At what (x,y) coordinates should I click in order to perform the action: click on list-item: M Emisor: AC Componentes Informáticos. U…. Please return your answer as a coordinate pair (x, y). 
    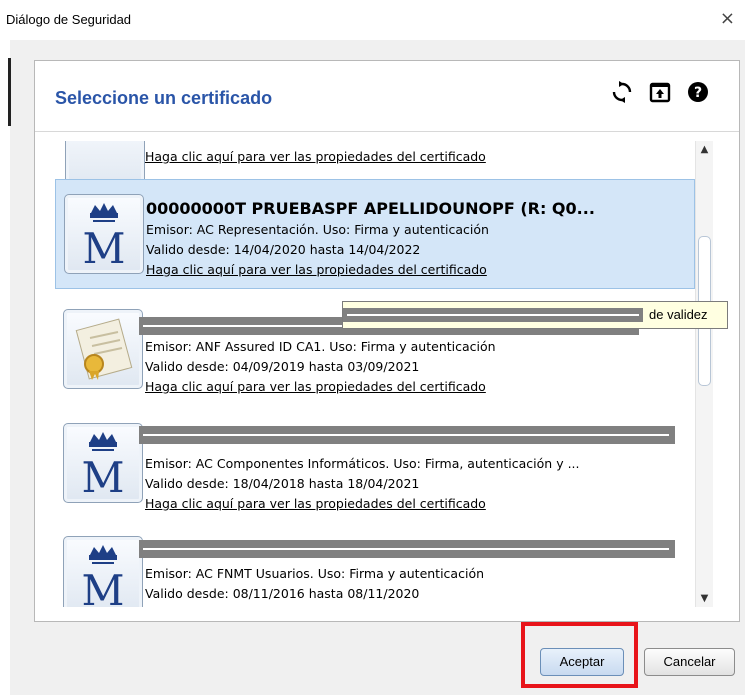
    Looking at the image, I should click on (375, 466).